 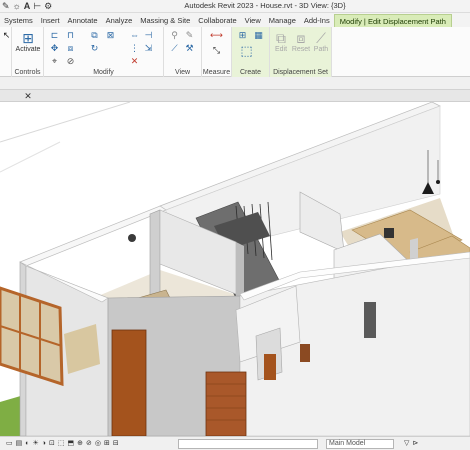 What do you see at coordinates (134, 35) in the screenshot?
I see `split-icon: ⇔` at bounding box center [134, 35].